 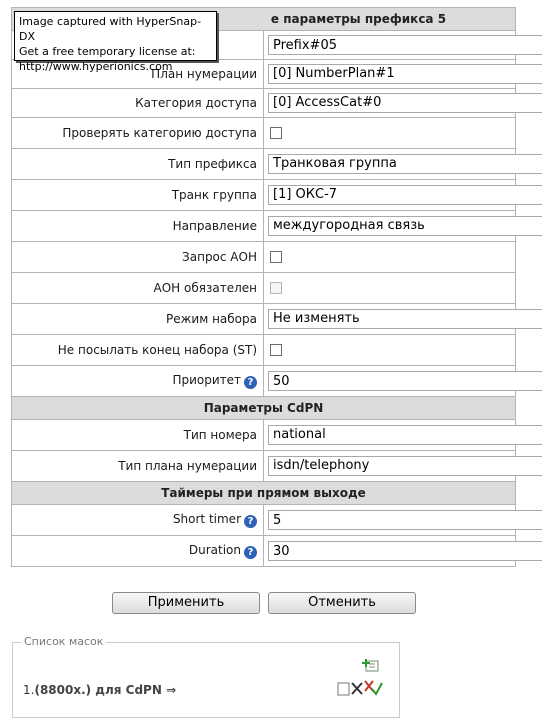 I want to click on numplan-value: [0] NumberPlan#1, so click(x=334, y=73).